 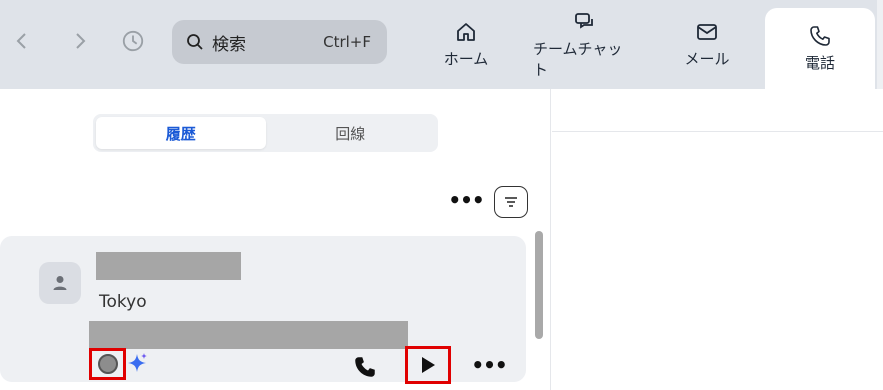 I want to click on phone-icon, so click(x=820, y=36).